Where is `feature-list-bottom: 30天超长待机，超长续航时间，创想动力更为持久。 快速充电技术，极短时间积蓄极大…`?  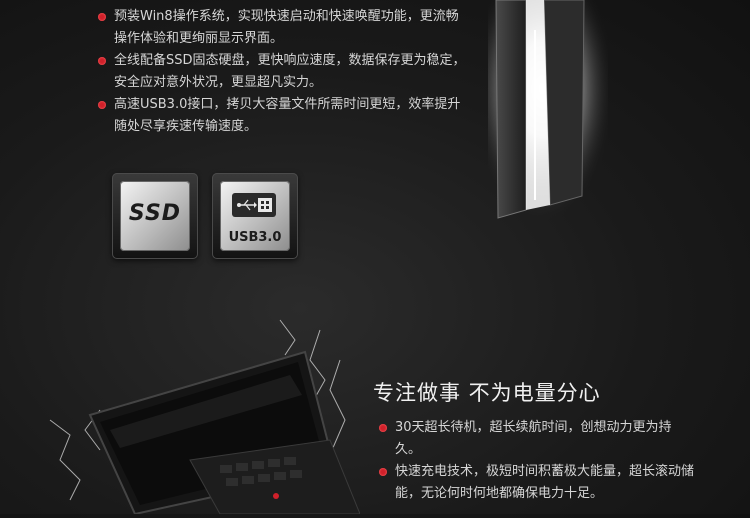 feature-list-bottom: 30天超长待机，超长续航时间，创想动力更为持久。 快速充电技术，极短时间积蓄极大… is located at coordinates (537, 461).